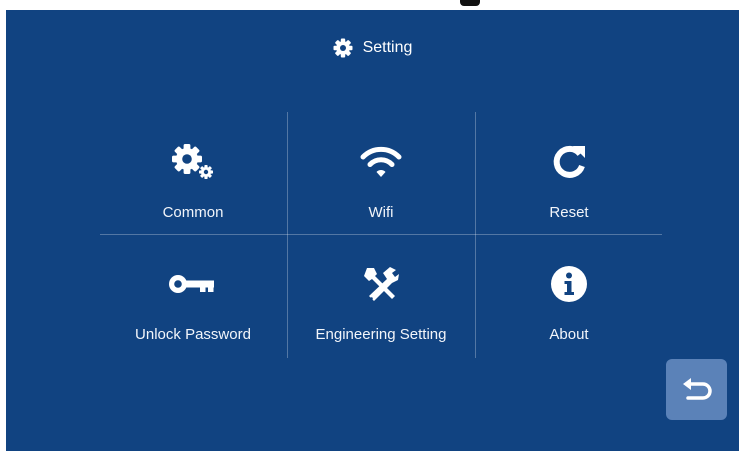  I want to click on tools-icon, so click(381, 284).